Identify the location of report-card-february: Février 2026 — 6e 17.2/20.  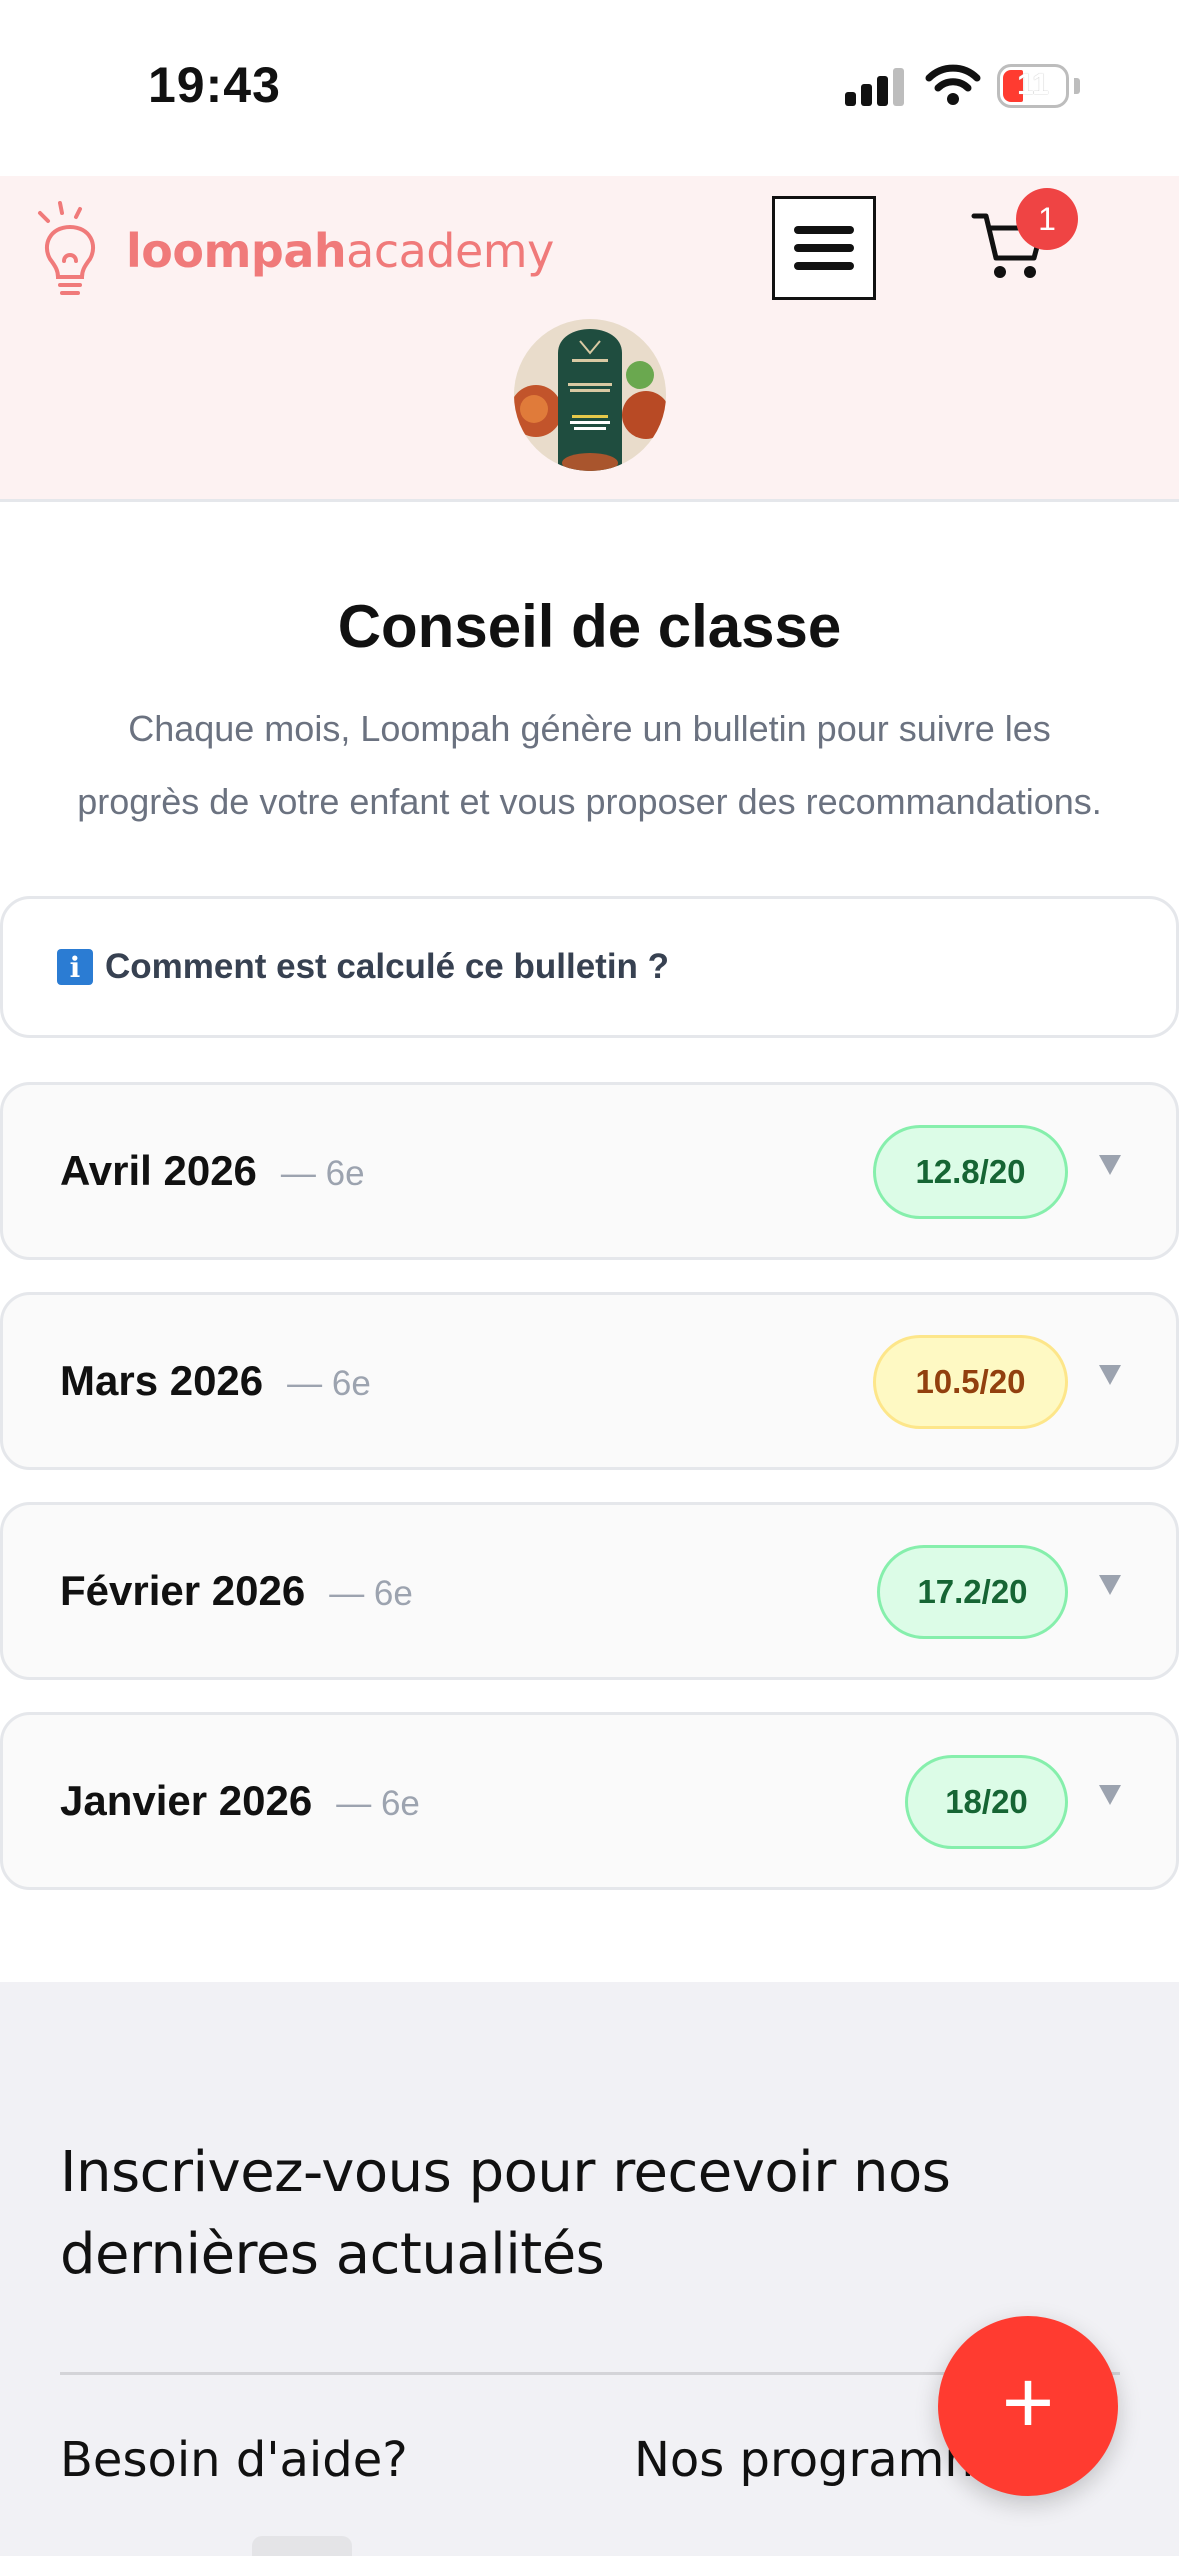
(589, 1591).